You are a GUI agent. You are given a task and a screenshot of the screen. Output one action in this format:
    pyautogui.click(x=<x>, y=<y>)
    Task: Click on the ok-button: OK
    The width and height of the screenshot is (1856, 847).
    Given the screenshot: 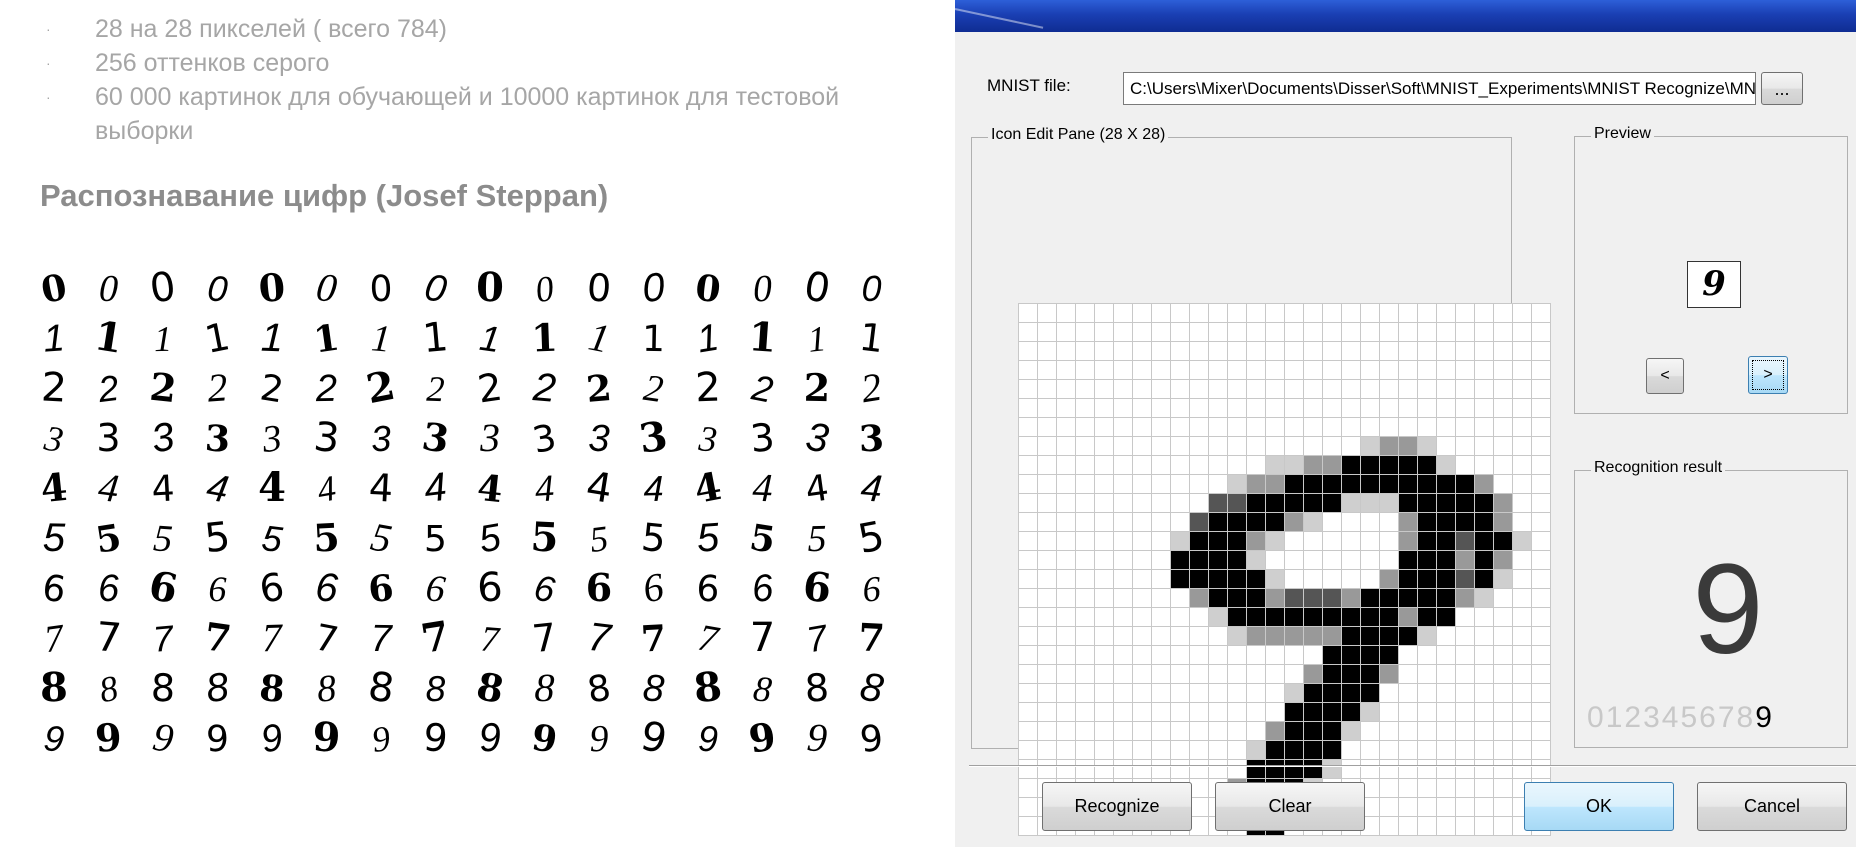 What is the action you would take?
    pyautogui.click(x=1599, y=806)
    